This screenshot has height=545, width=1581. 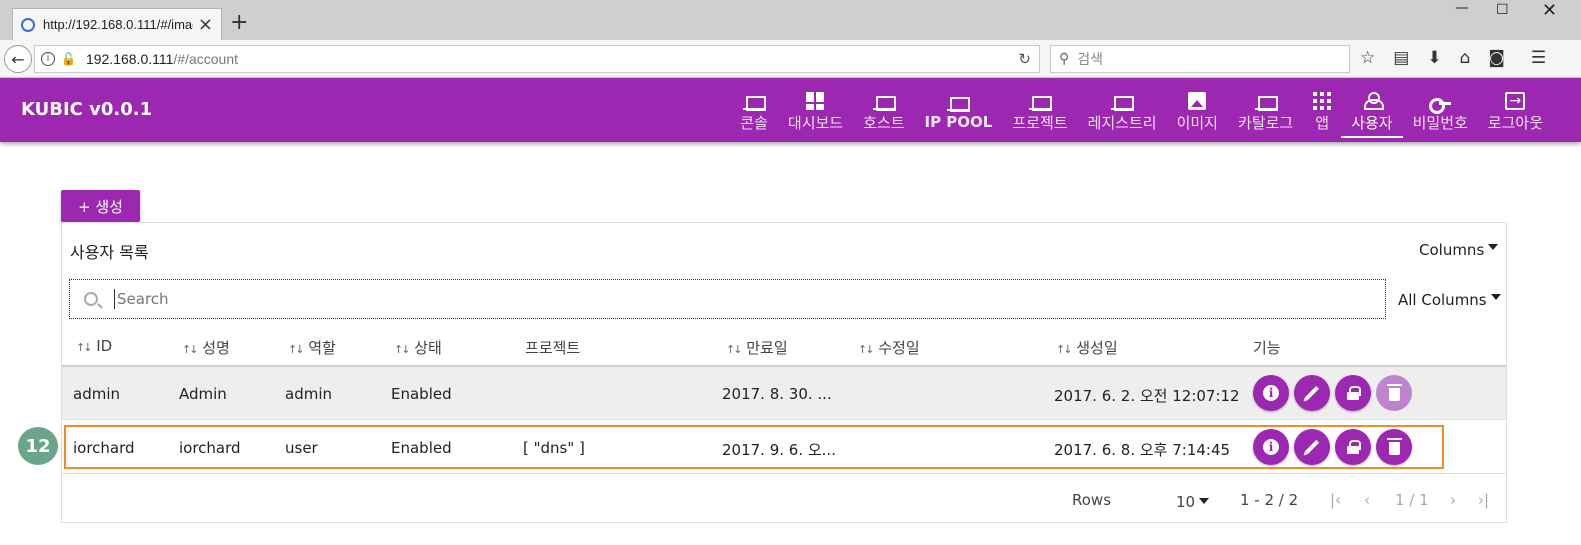 I want to click on pocket-icon: ◙, so click(x=1496, y=58).